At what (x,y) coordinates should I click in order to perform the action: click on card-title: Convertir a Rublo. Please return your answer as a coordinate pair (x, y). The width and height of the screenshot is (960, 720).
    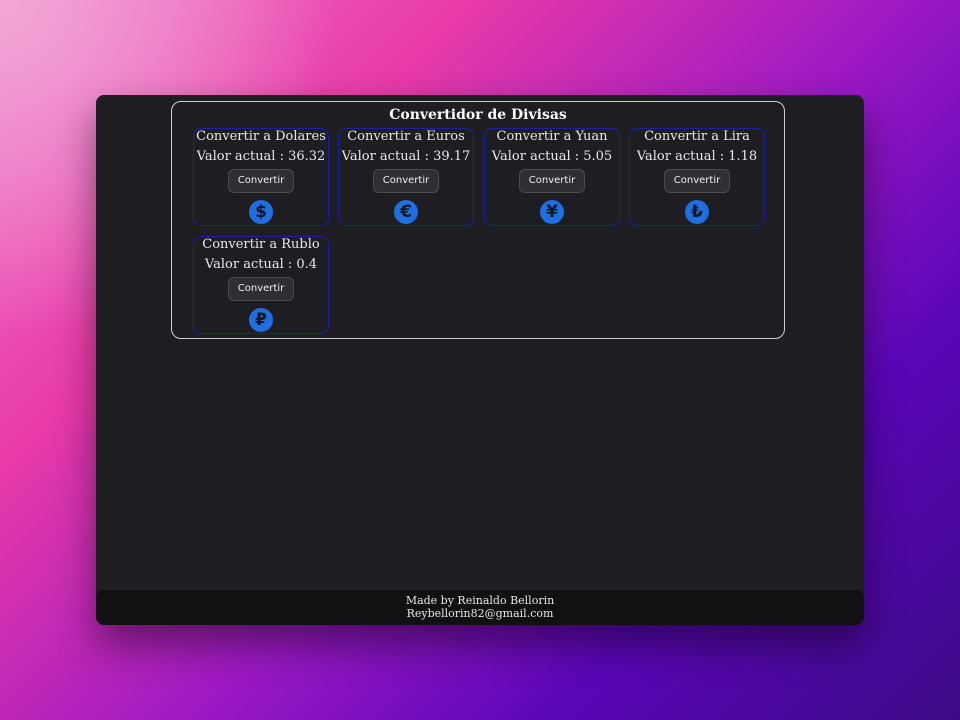
    Looking at the image, I should click on (261, 244).